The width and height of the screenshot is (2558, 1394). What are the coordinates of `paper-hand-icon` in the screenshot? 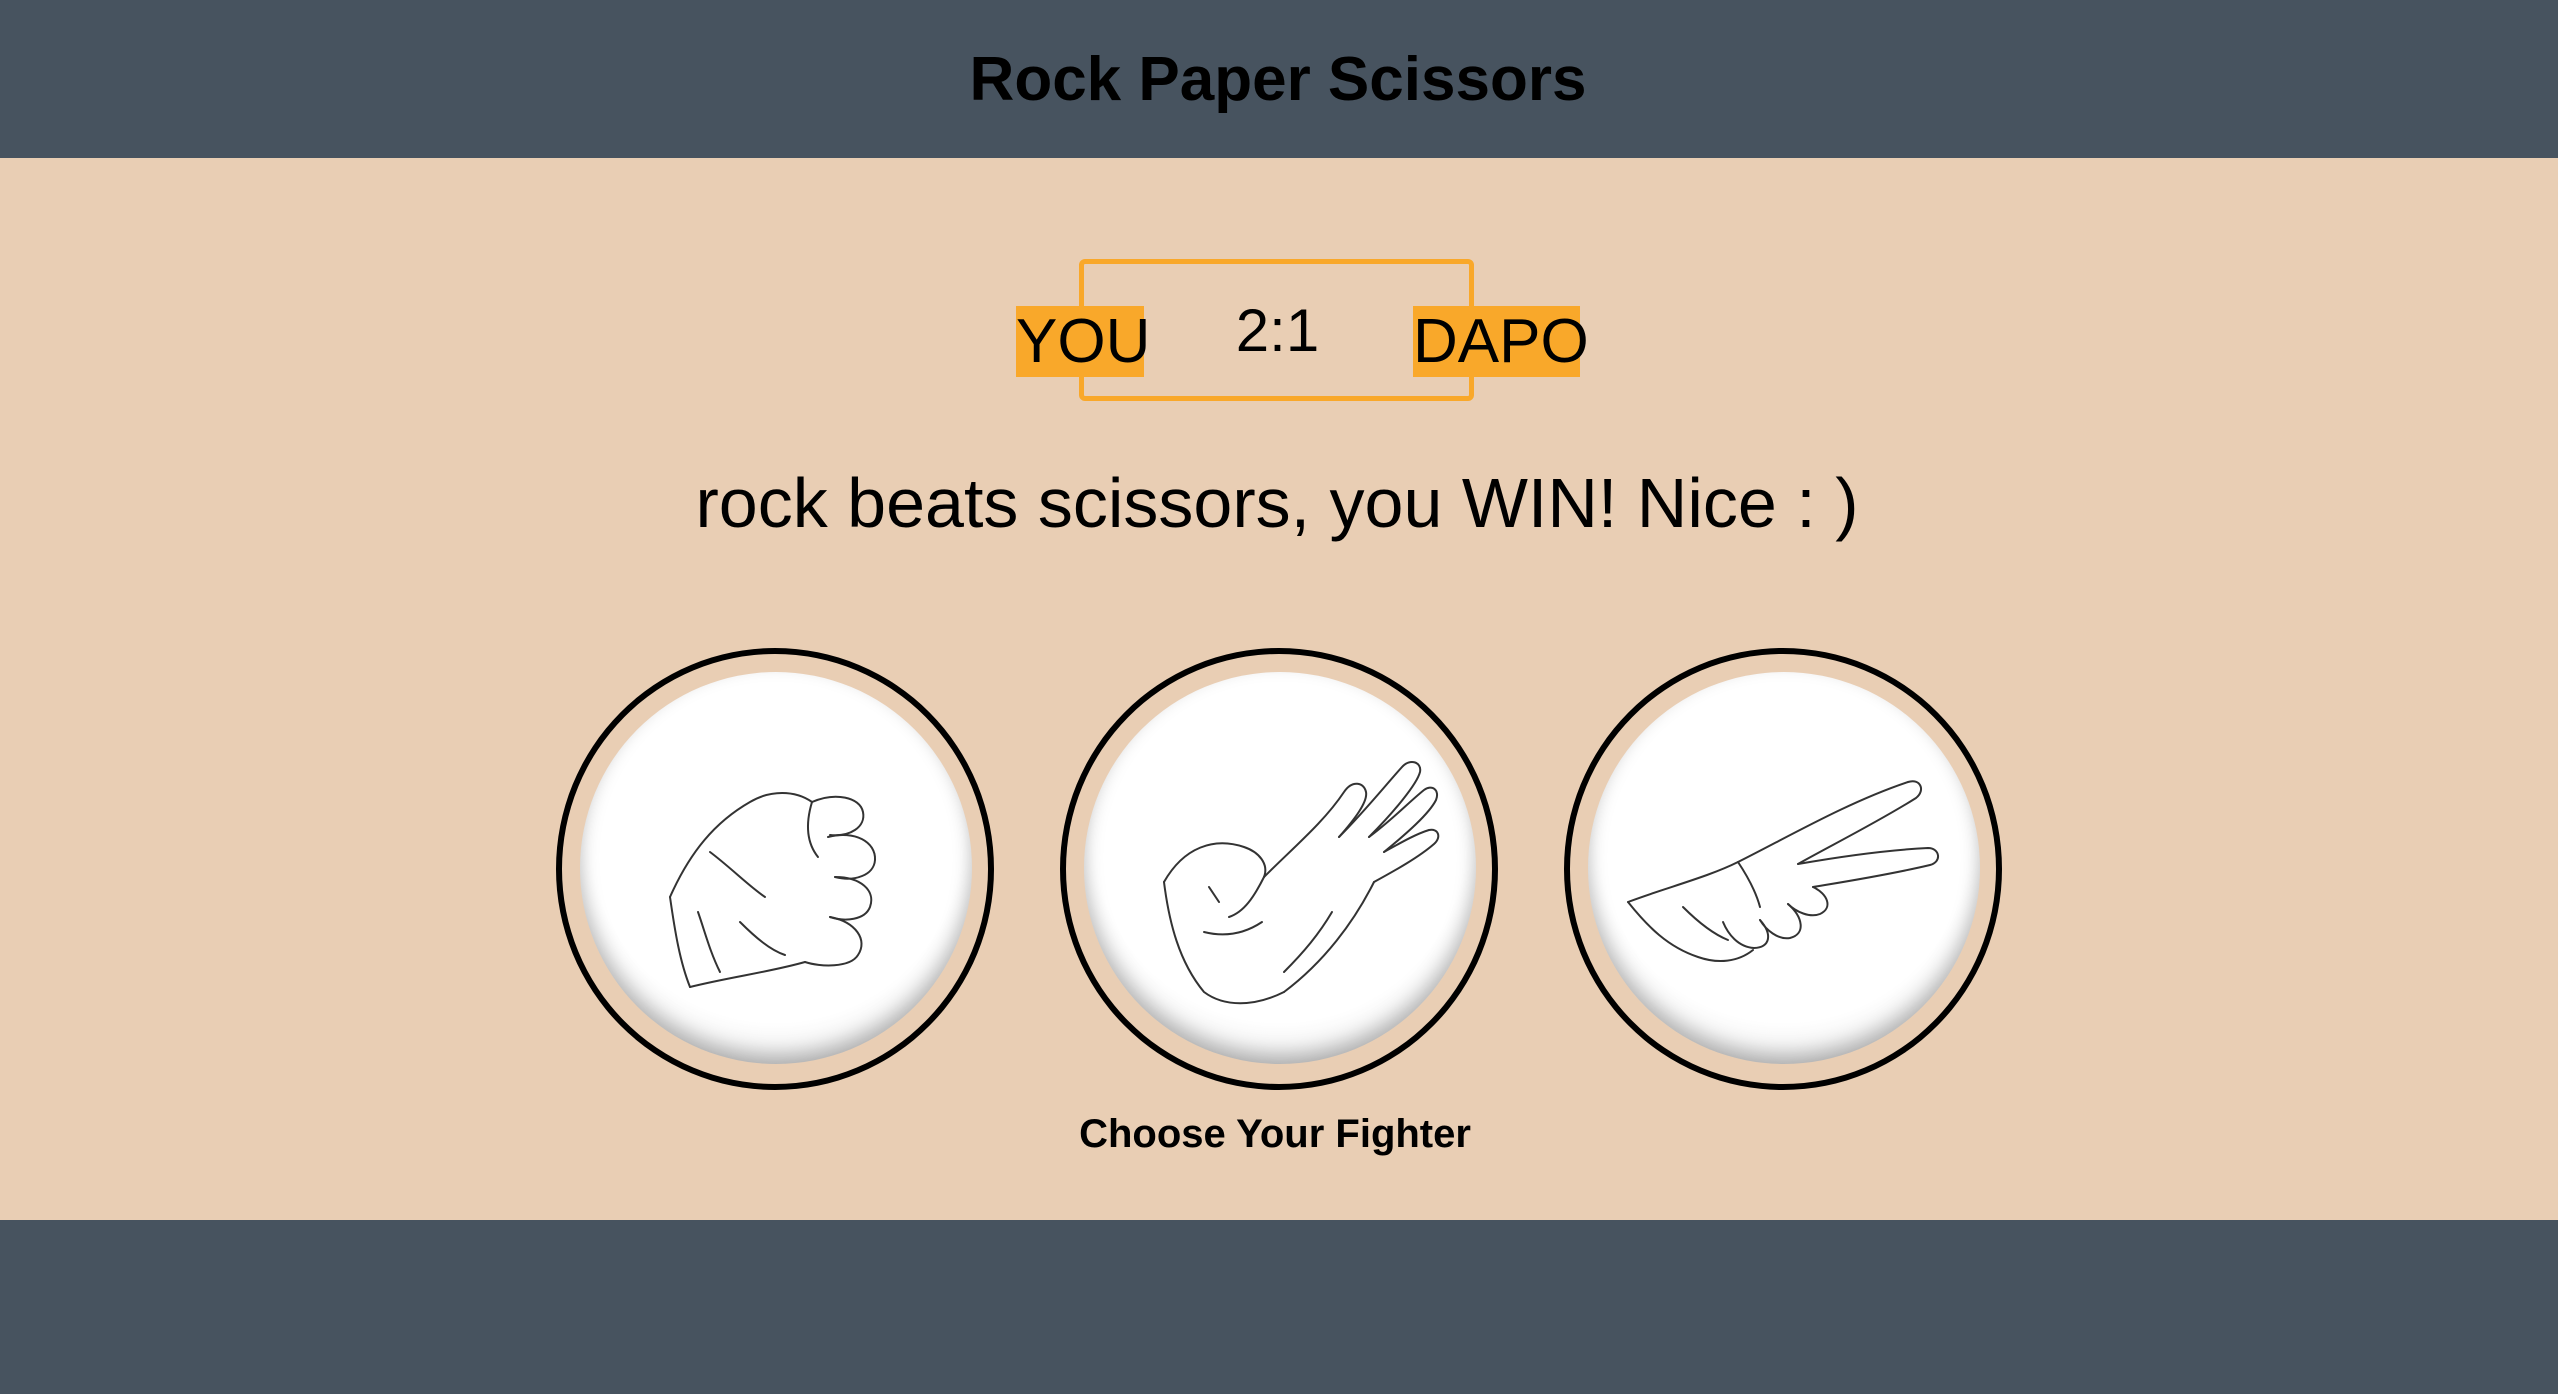 It's located at (1301, 882).